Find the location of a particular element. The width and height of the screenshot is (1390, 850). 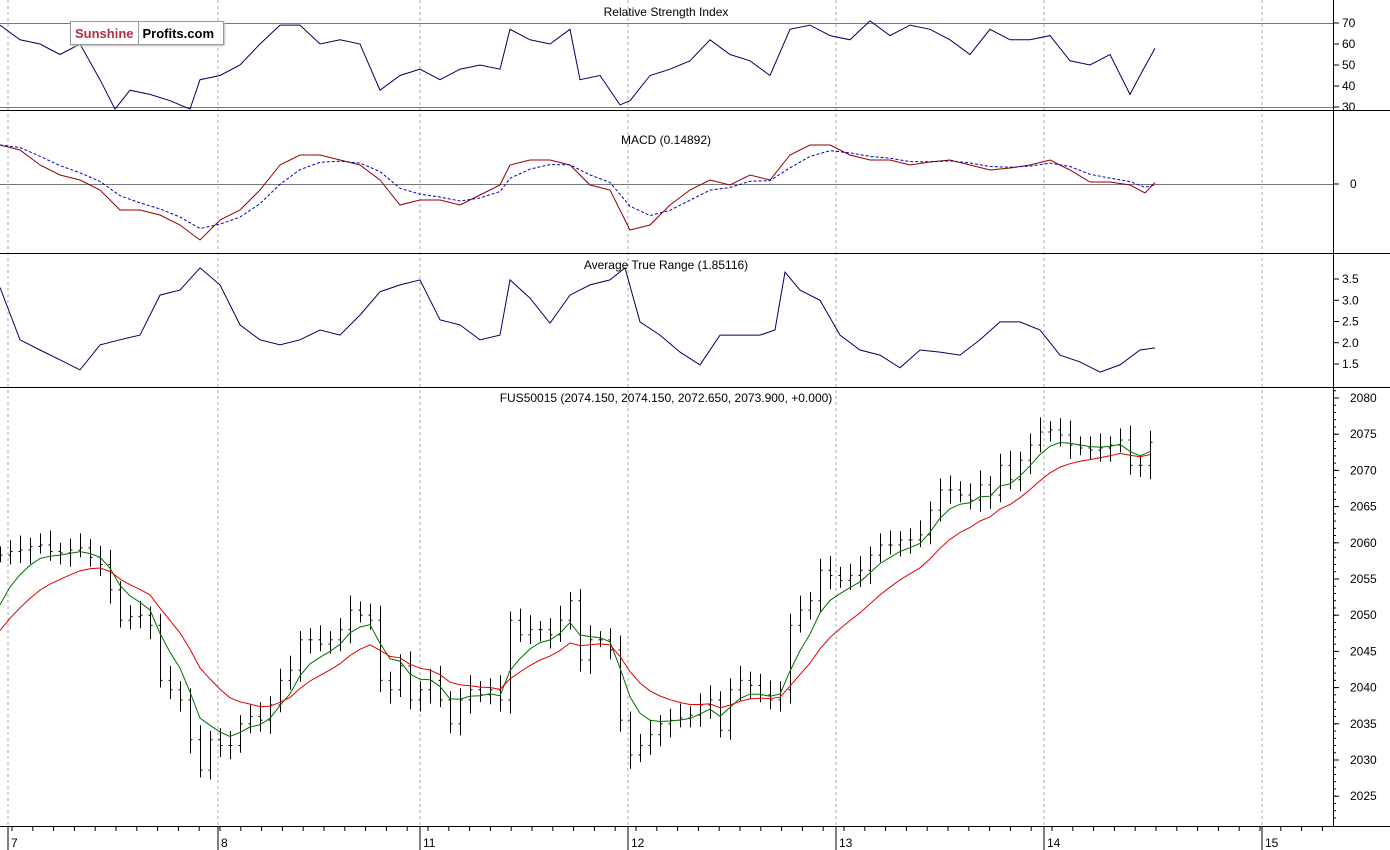

logo-part-2: Profits.com is located at coordinates (178, 33).